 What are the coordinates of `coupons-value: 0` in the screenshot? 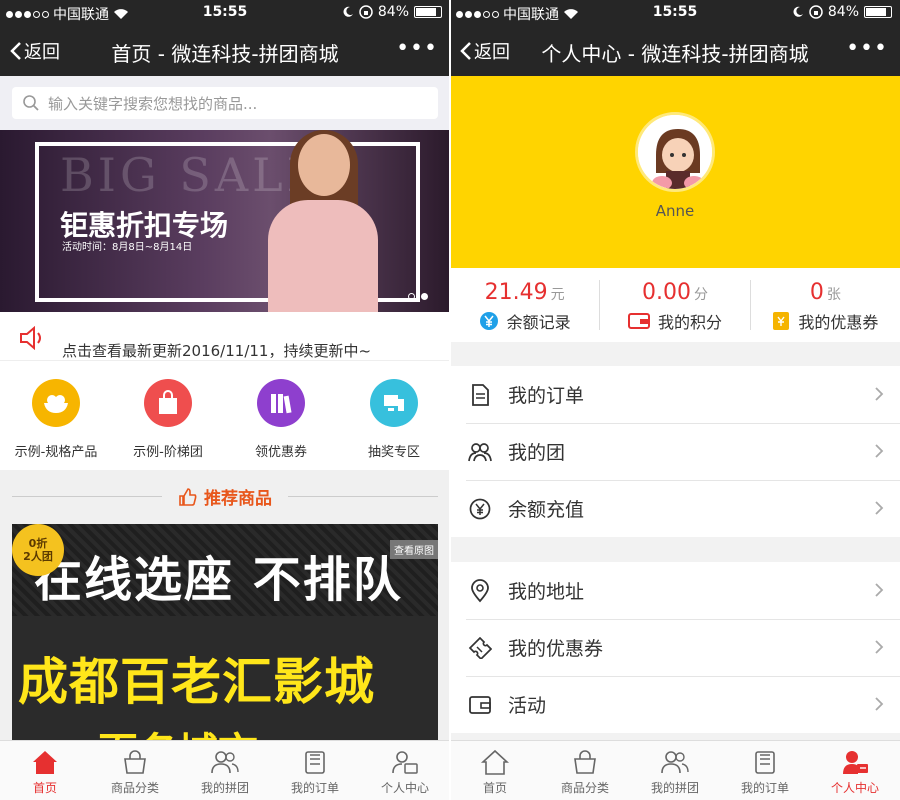 It's located at (816, 292).